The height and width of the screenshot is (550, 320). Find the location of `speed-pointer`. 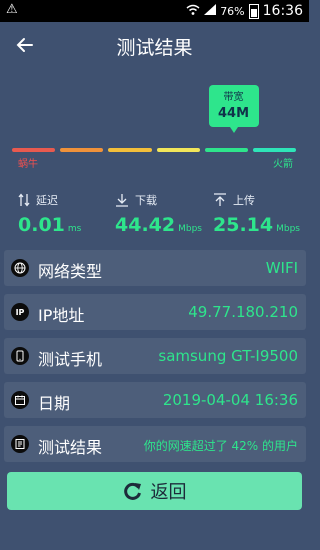

speed-pointer is located at coordinates (233, 130).